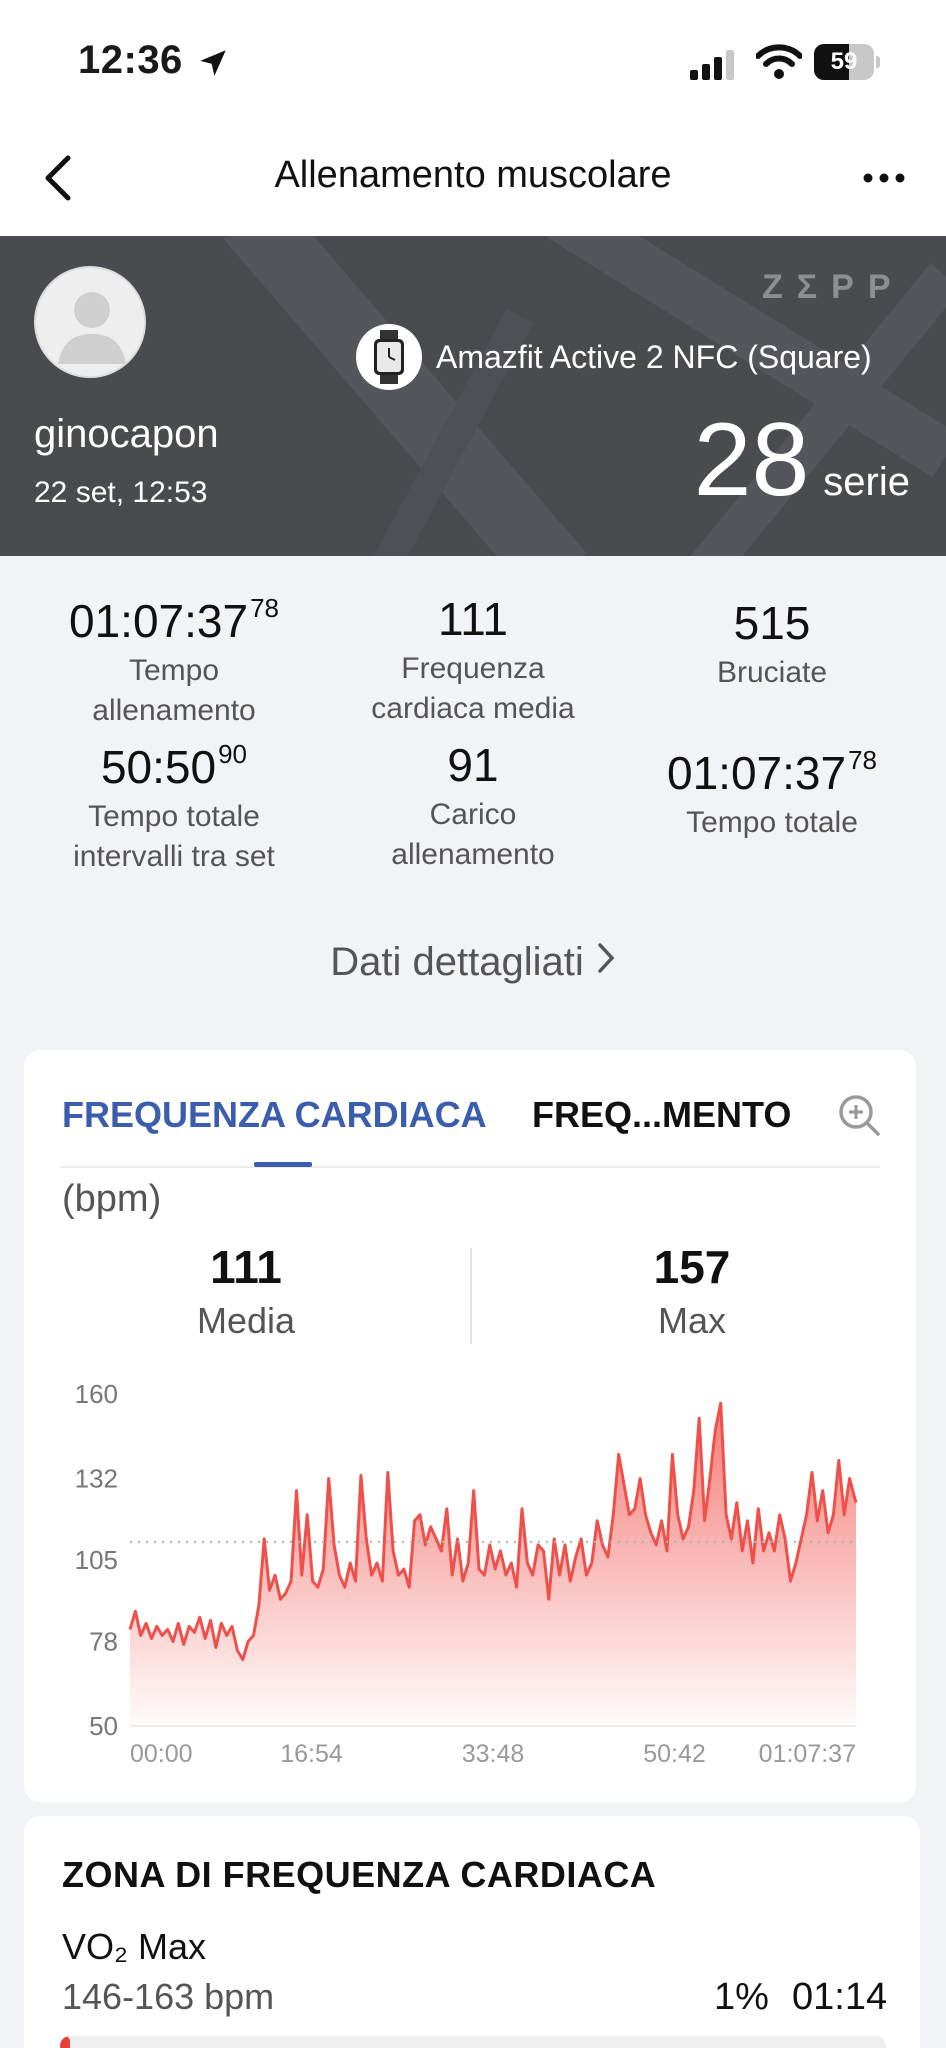 This screenshot has width=946, height=2048. I want to click on device-info: Amazfit Active 2 NFC (Square), so click(614, 357).